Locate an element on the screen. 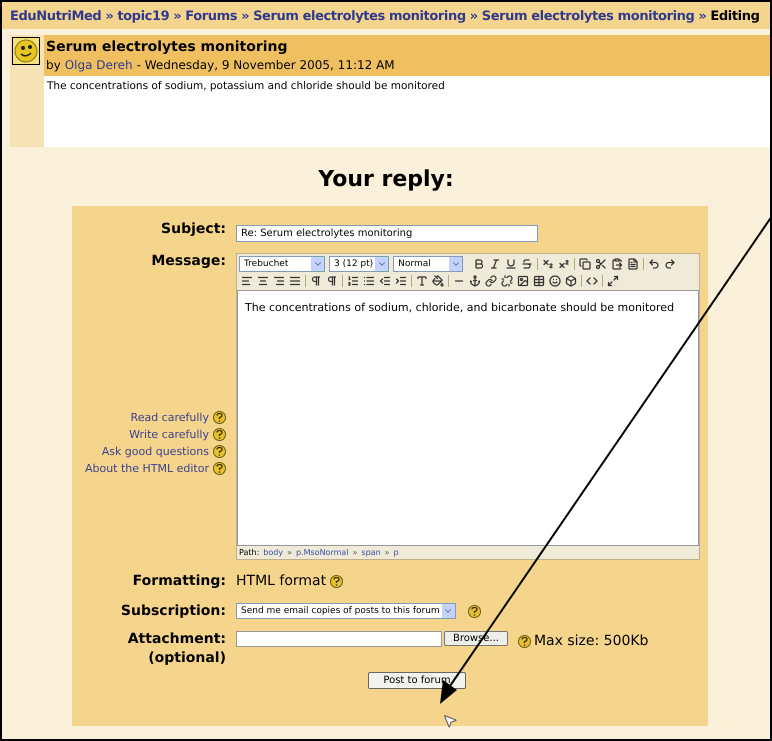 The width and height of the screenshot is (772, 741). current-page: Editing is located at coordinates (735, 17).